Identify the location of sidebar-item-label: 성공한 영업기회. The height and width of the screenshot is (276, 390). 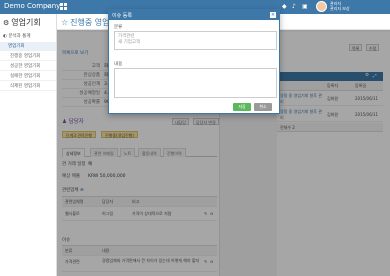
(25, 66).